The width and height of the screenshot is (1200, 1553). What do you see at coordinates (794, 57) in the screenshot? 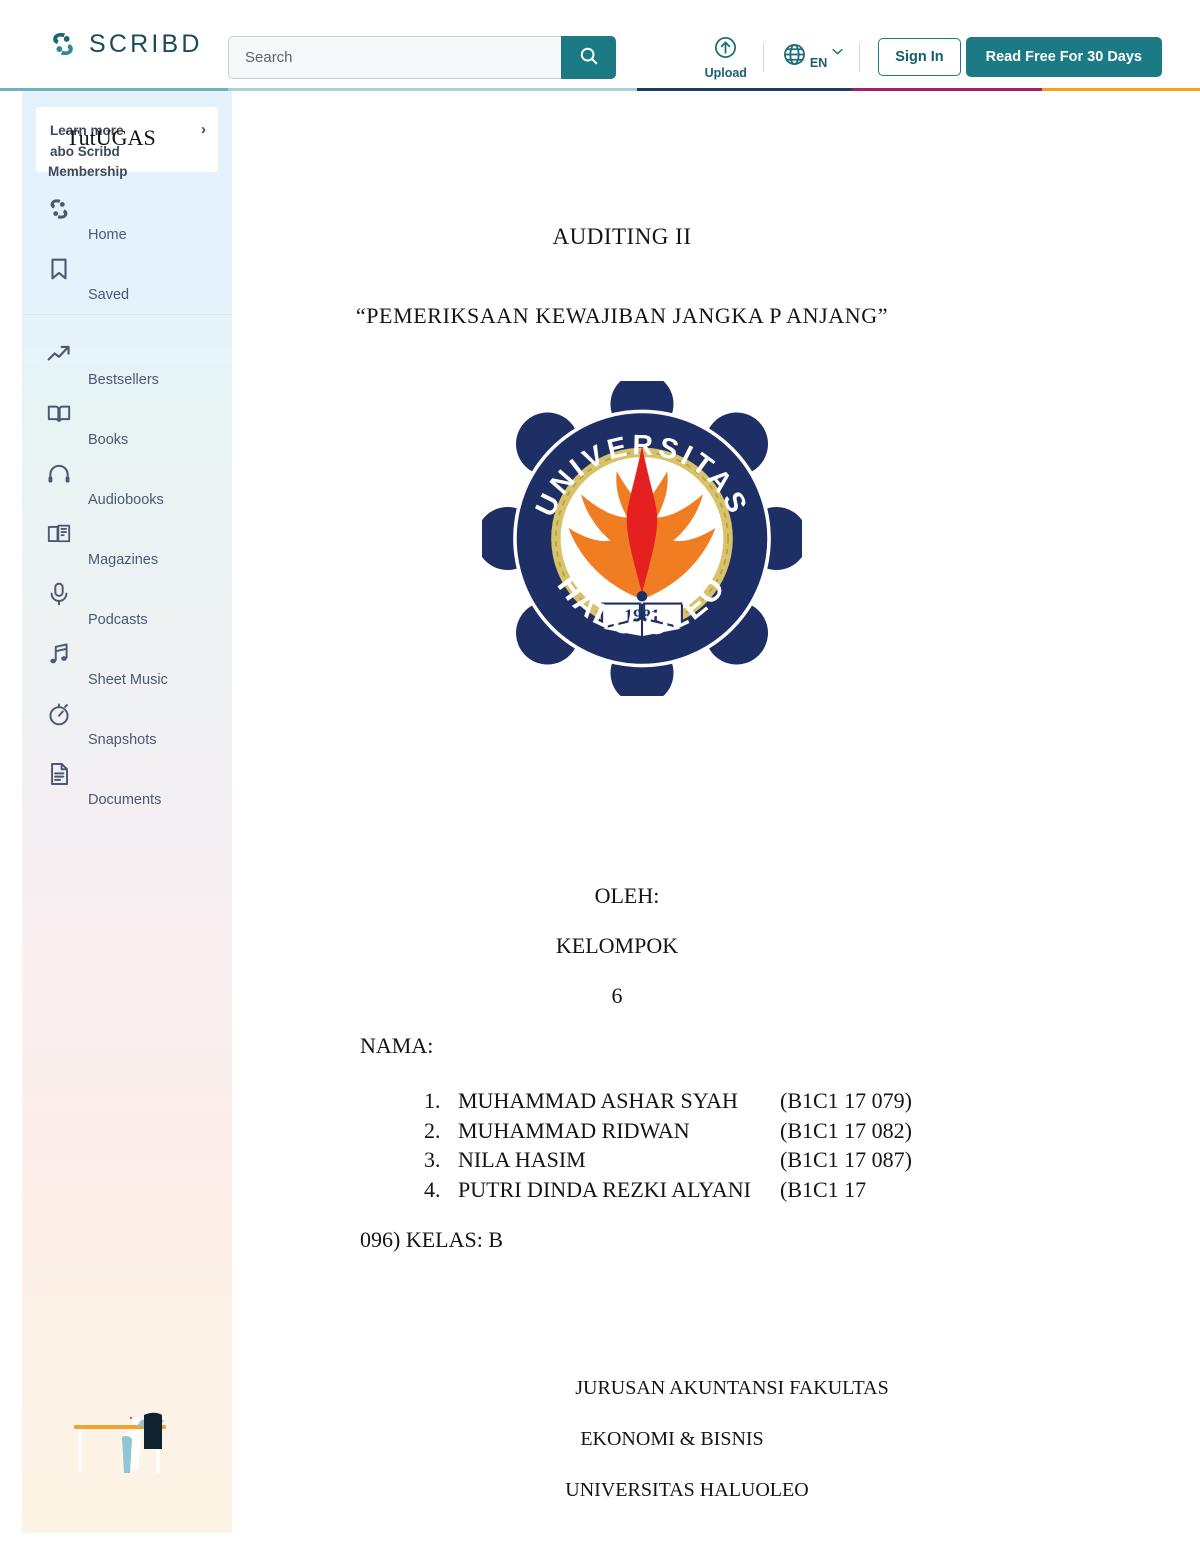
I see `globe-icon` at bounding box center [794, 57].